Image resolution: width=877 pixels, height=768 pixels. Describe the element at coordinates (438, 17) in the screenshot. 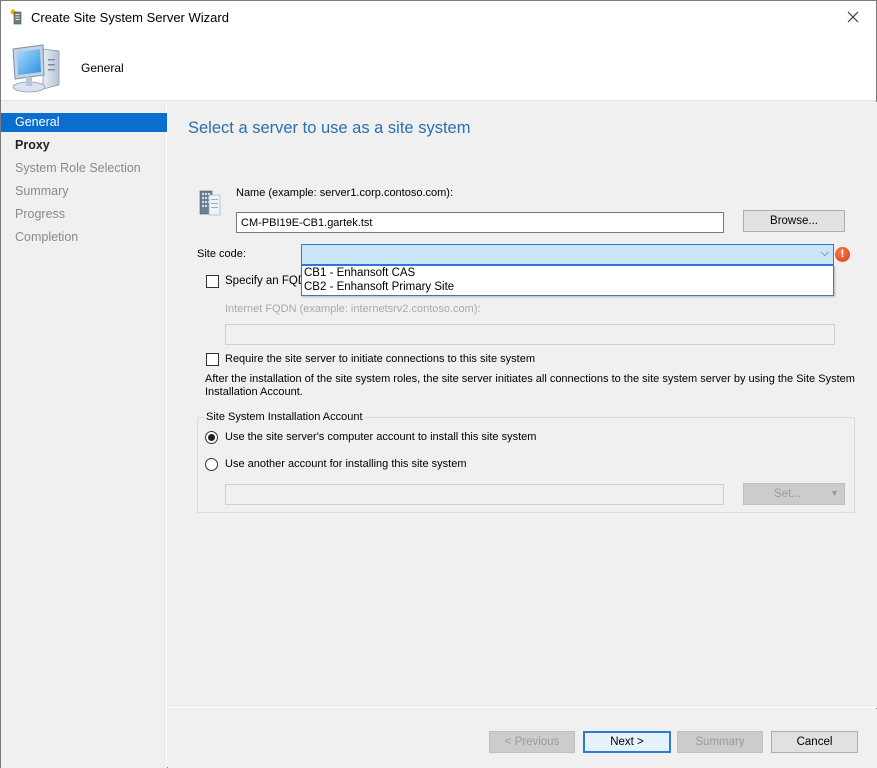

I see `title-bar: Create Site System Server Wizard` at that location.